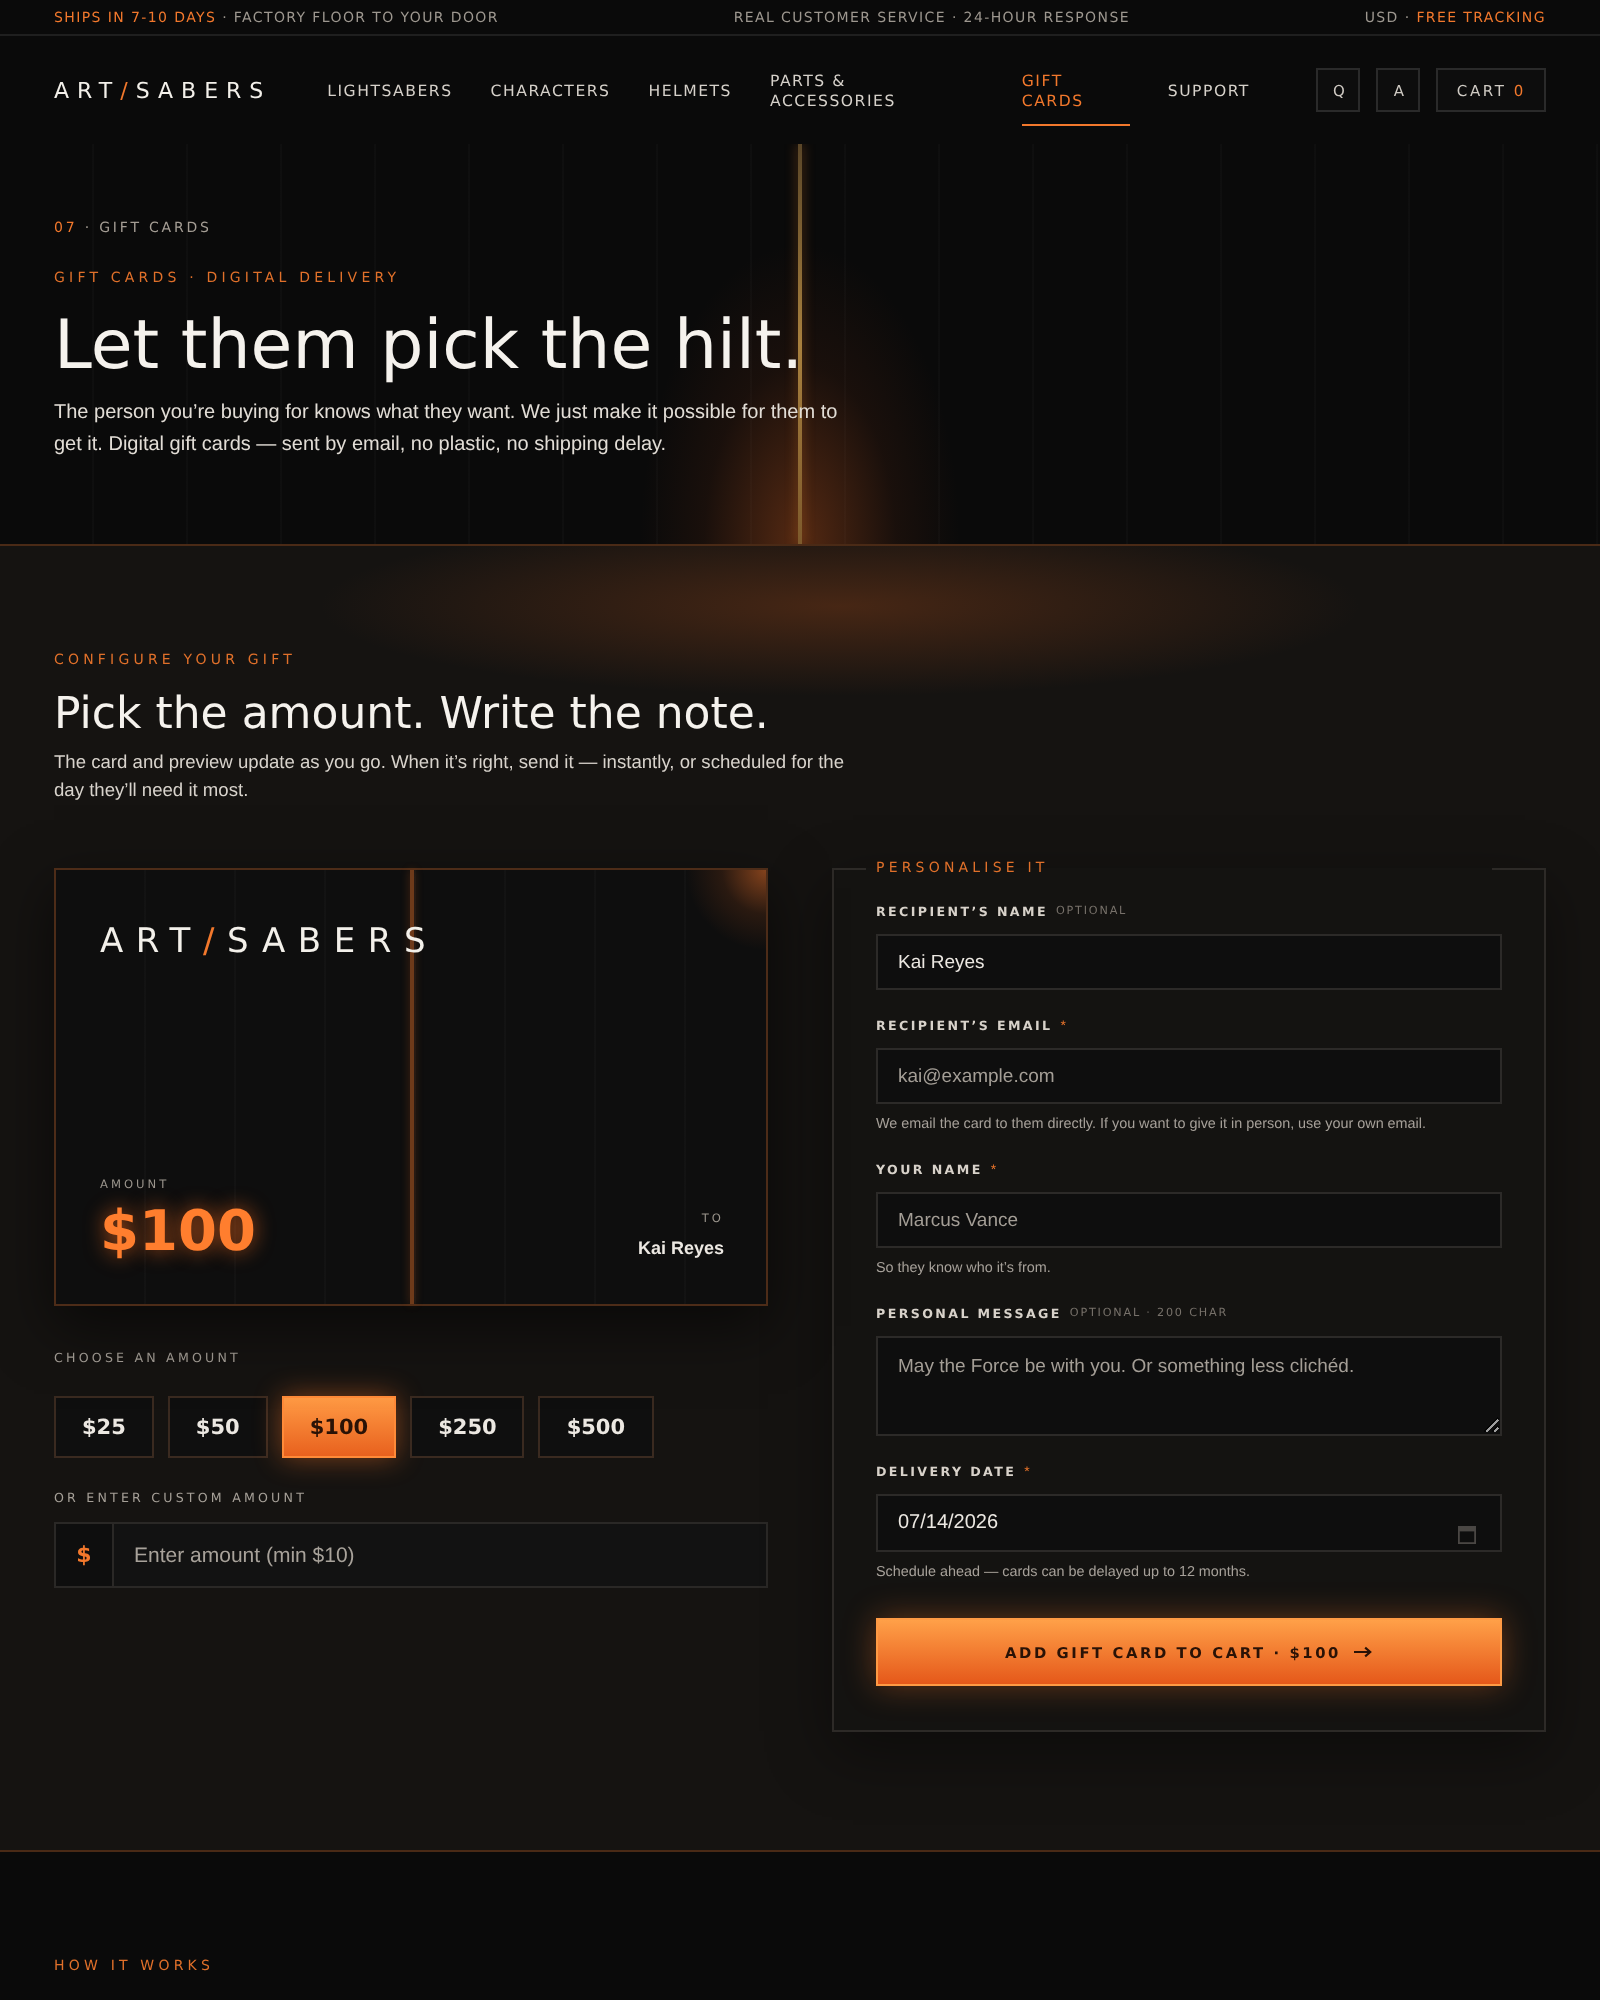  Describe the element at coordinates (430, 346) in the screenshot. I see `hero-title: Let them pick the hilt.` at that location.